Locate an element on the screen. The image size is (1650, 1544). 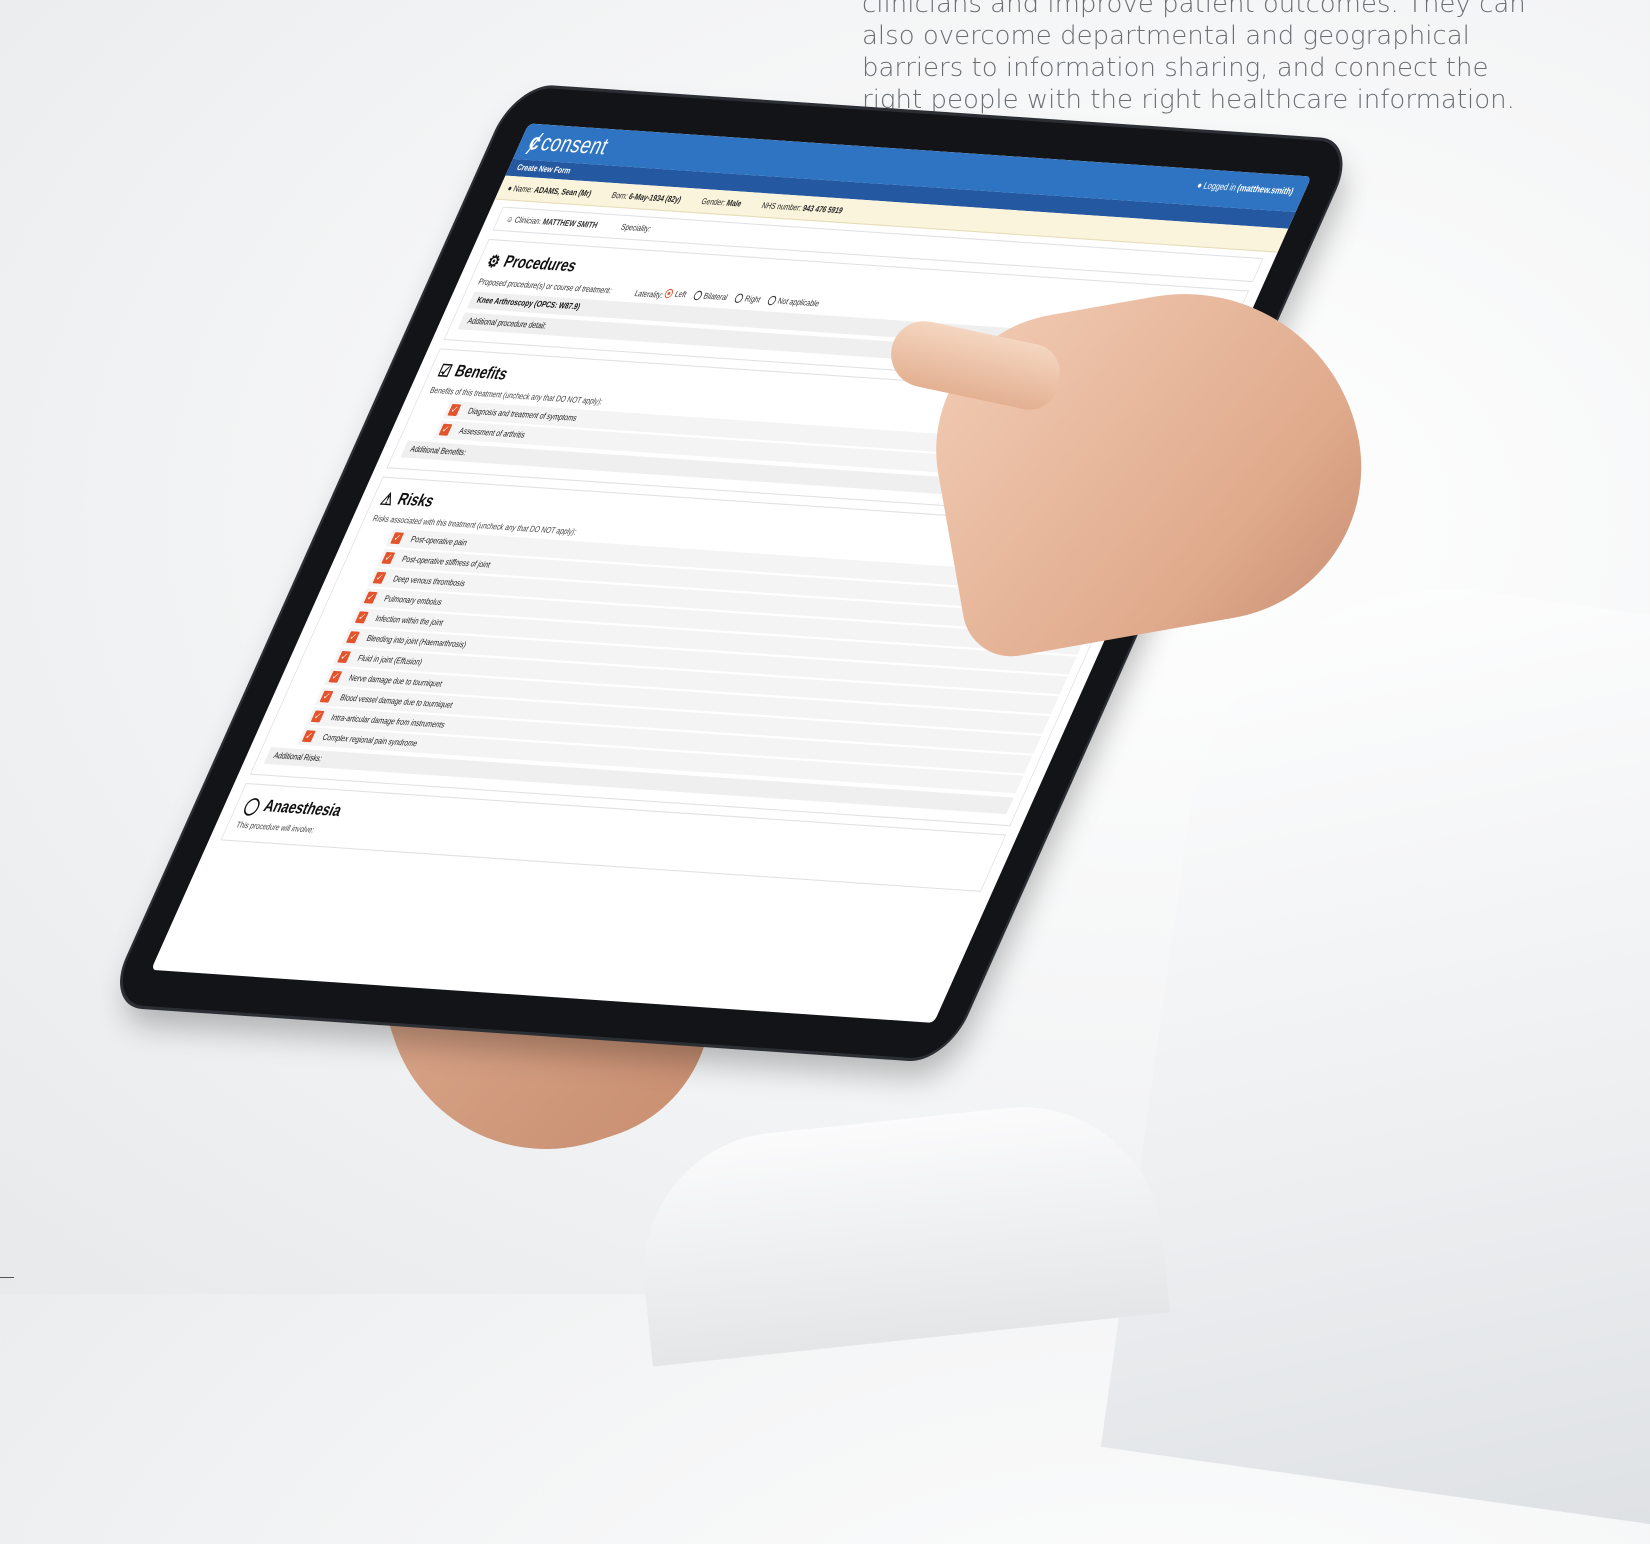
patient-gender: Gender: Male is located at coordinates (722, 202).